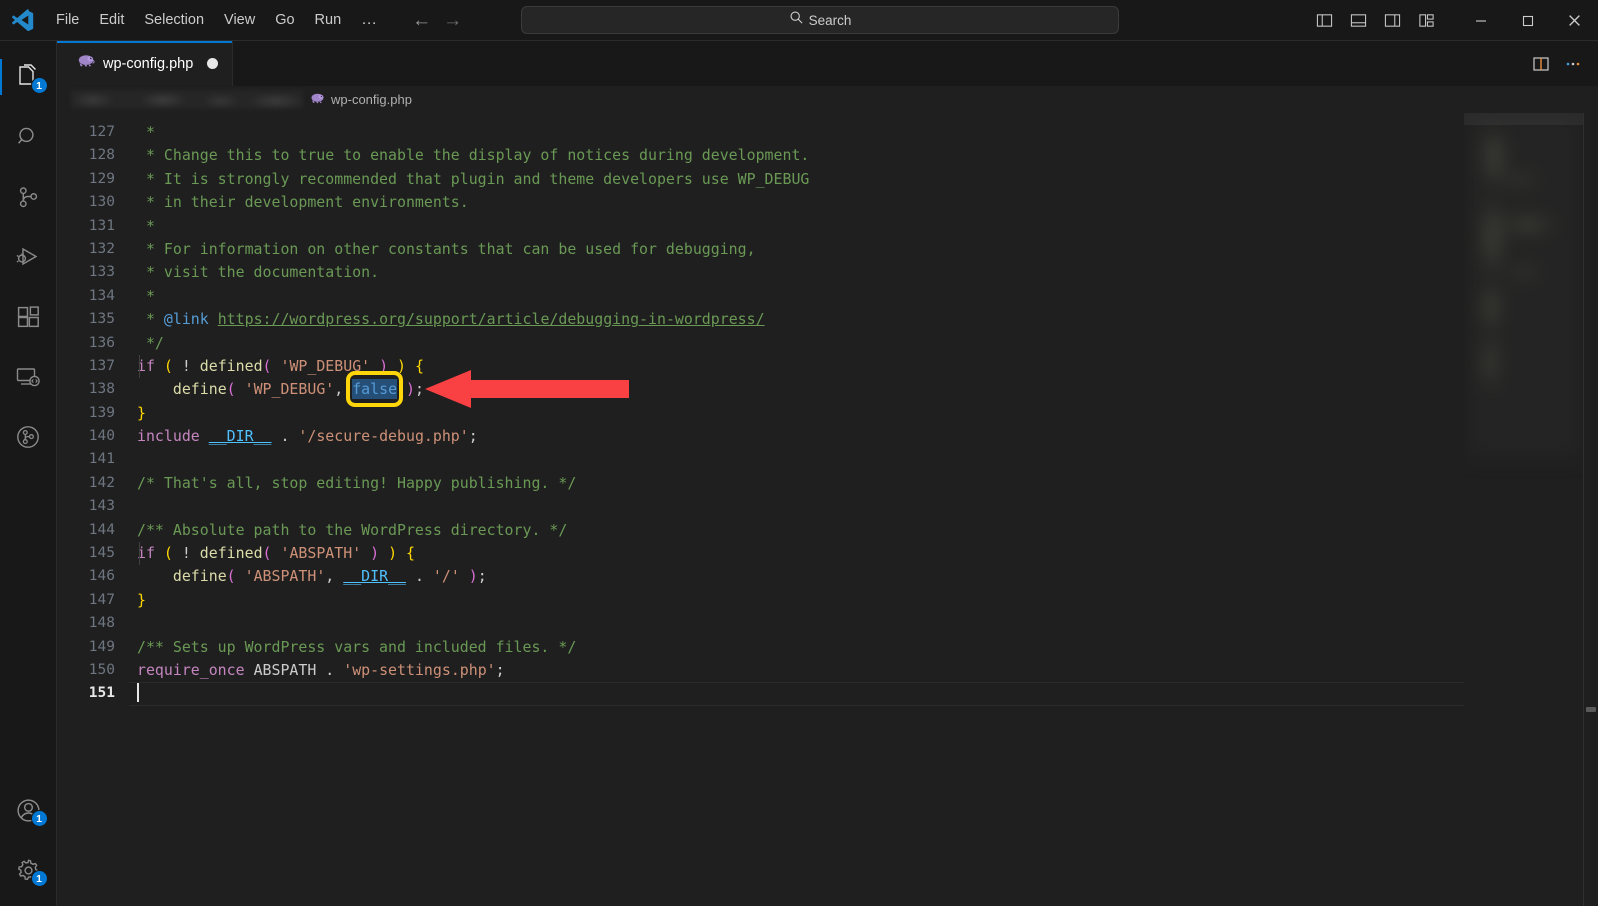  I want to click on tabs-empty-space, so click(879, 63).